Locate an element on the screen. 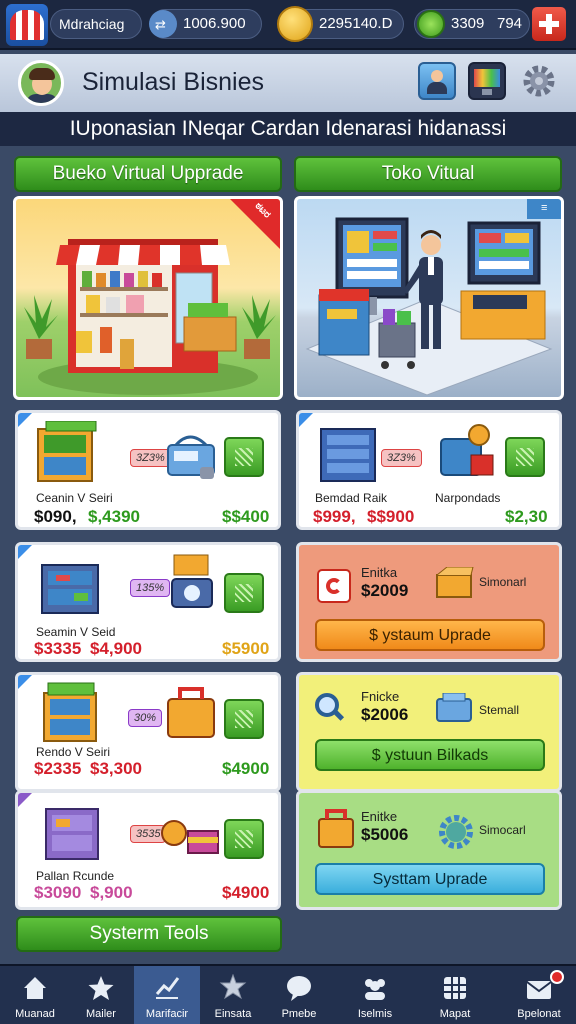 The width and height of the screenshot is (576, 1024). currency-pill-3: 3309 794 is located at coordinates (472, 24).